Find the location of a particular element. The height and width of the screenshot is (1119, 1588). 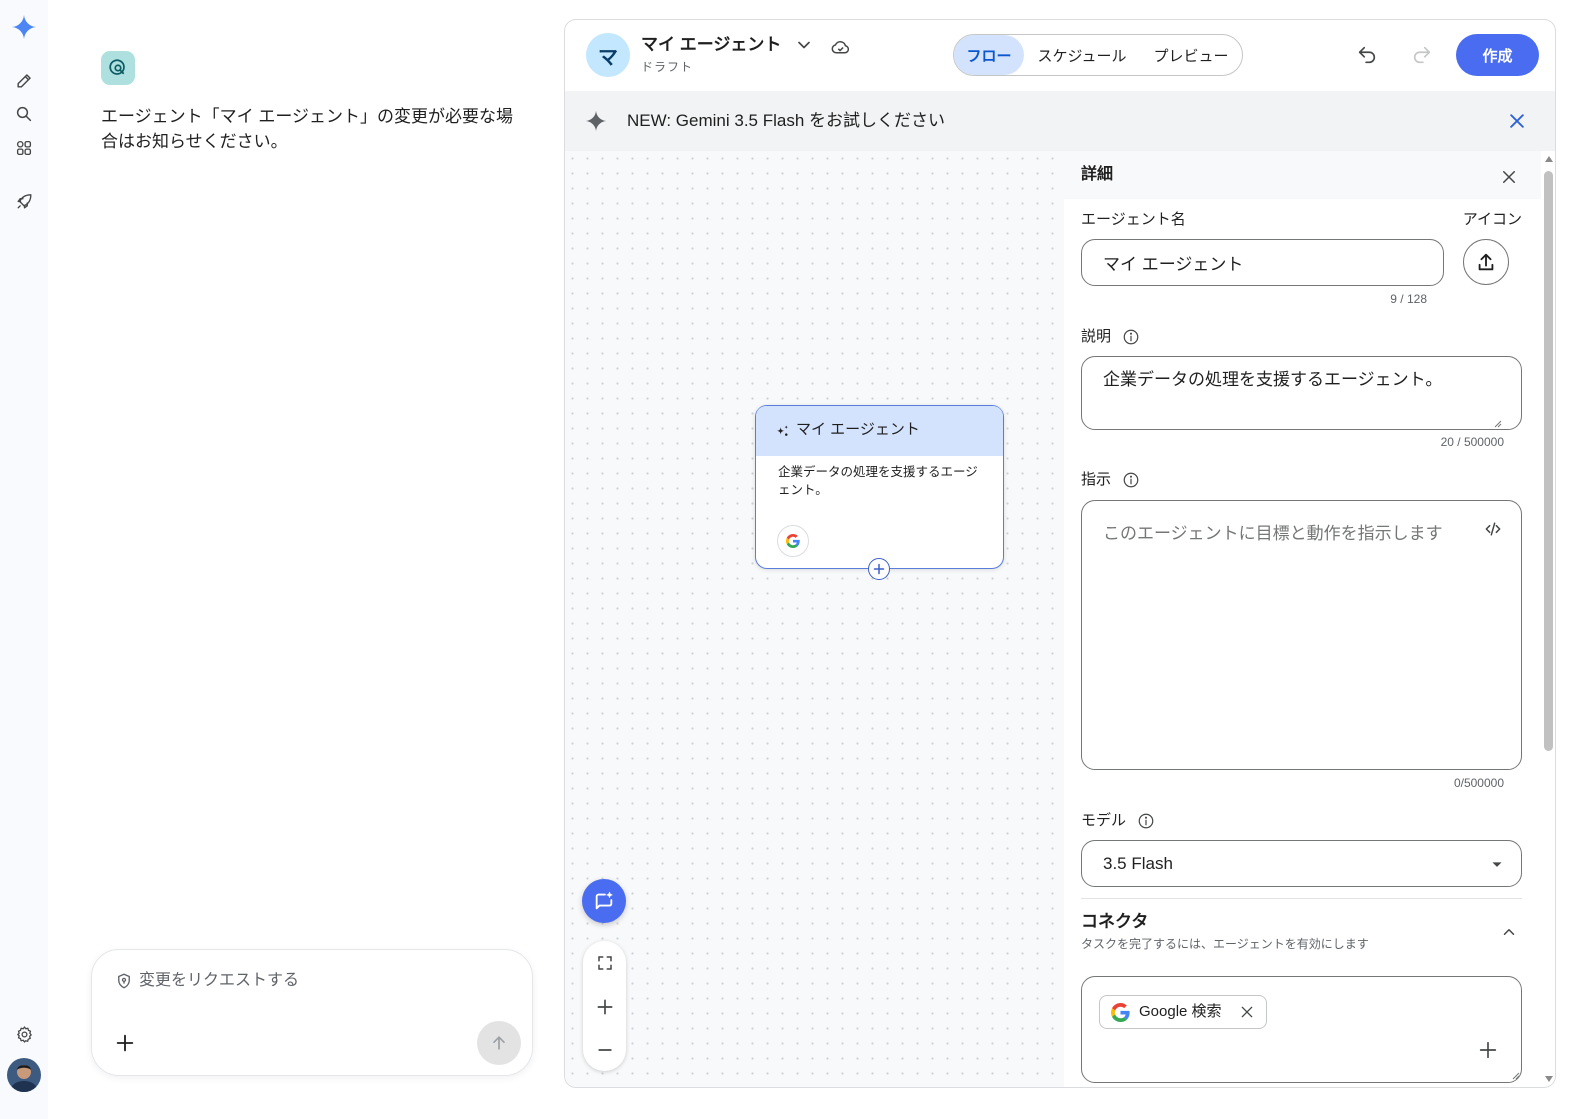

agent-node-title: マイ エージェント is located at coordinates (858, 429).